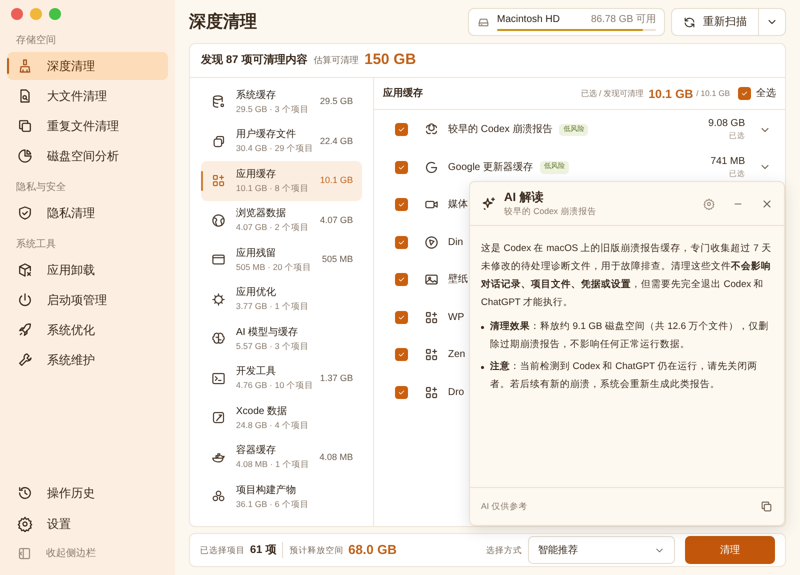 The width and height of the screenshot is (800, 575). I want to click on sidebar-item: 磁盘空间分析, so click(87, 156).